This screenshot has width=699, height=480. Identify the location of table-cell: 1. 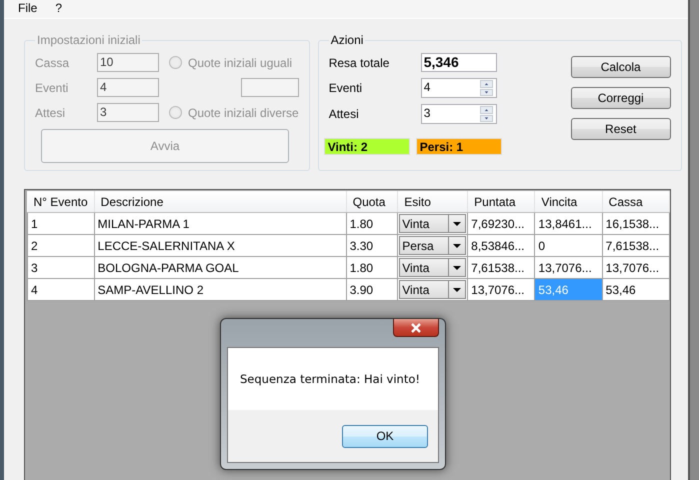
(61, 223).